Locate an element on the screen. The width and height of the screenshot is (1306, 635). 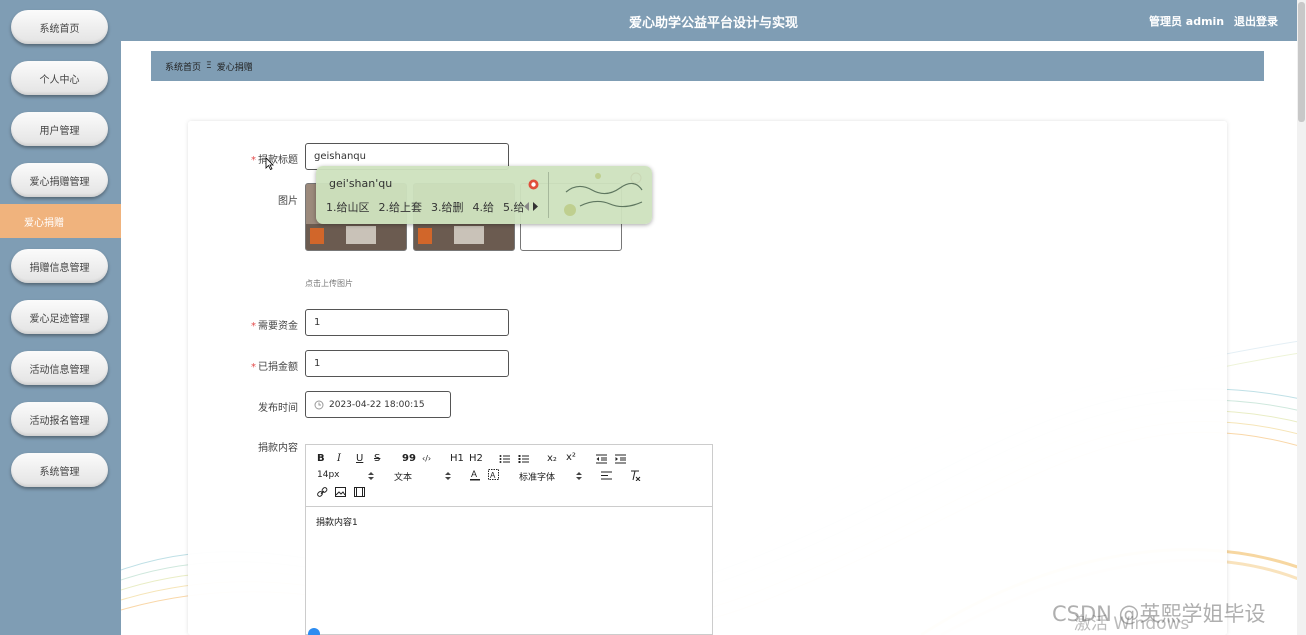
top-header: 爱心助学公益平台设计与实现 管理员 admin 退出登录 is located at coordinates (713, 20).